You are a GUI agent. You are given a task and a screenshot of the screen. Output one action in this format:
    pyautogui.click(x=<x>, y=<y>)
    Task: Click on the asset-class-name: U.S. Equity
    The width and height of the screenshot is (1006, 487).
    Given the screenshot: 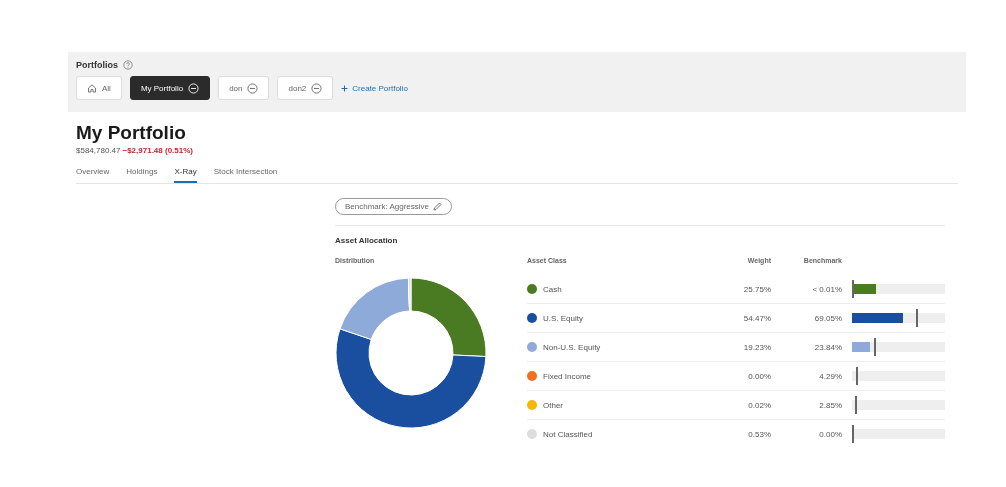 What is the action you would take?
    pyautogui.click(x=563, y=318)
    